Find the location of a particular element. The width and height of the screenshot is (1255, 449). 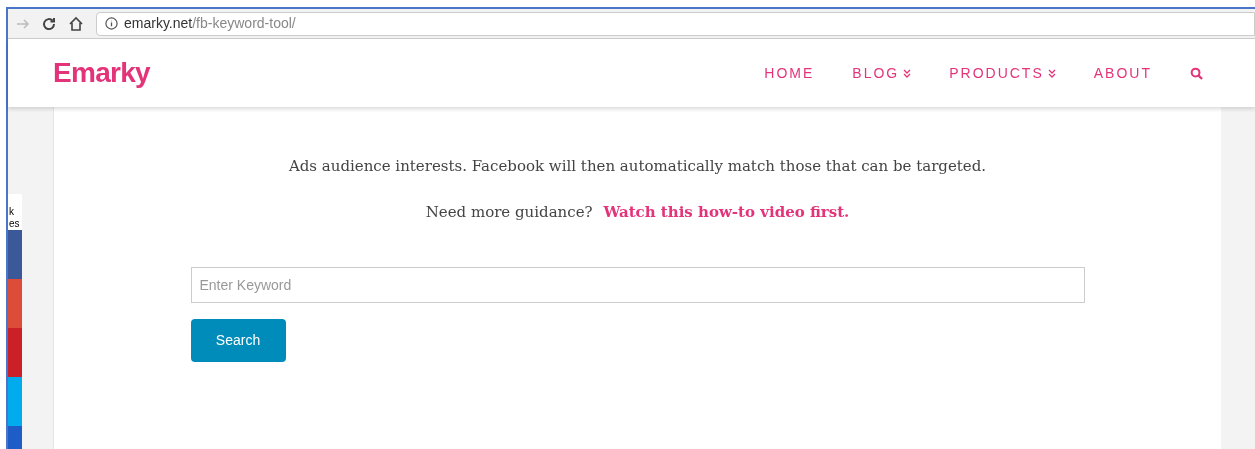

keyword-field: Enter Keyword is located at coordinates (637, 285).